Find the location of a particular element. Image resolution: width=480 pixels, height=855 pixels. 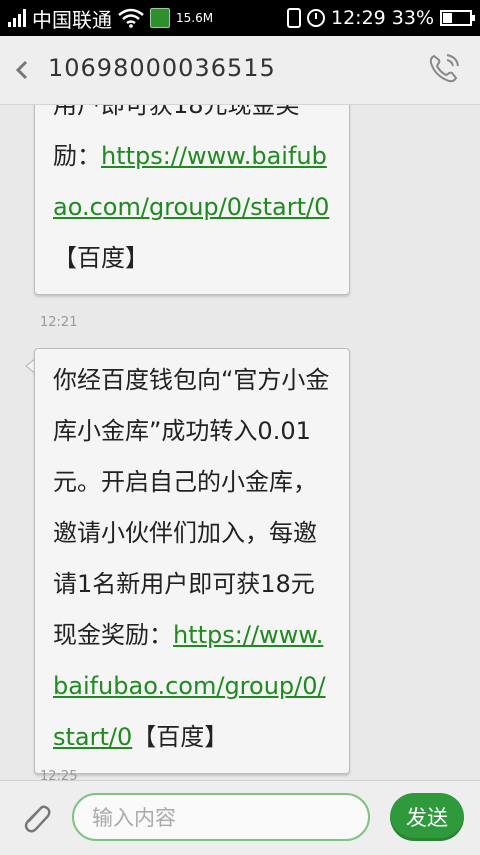

app-notification-icon is located at coordinates (160, 18).